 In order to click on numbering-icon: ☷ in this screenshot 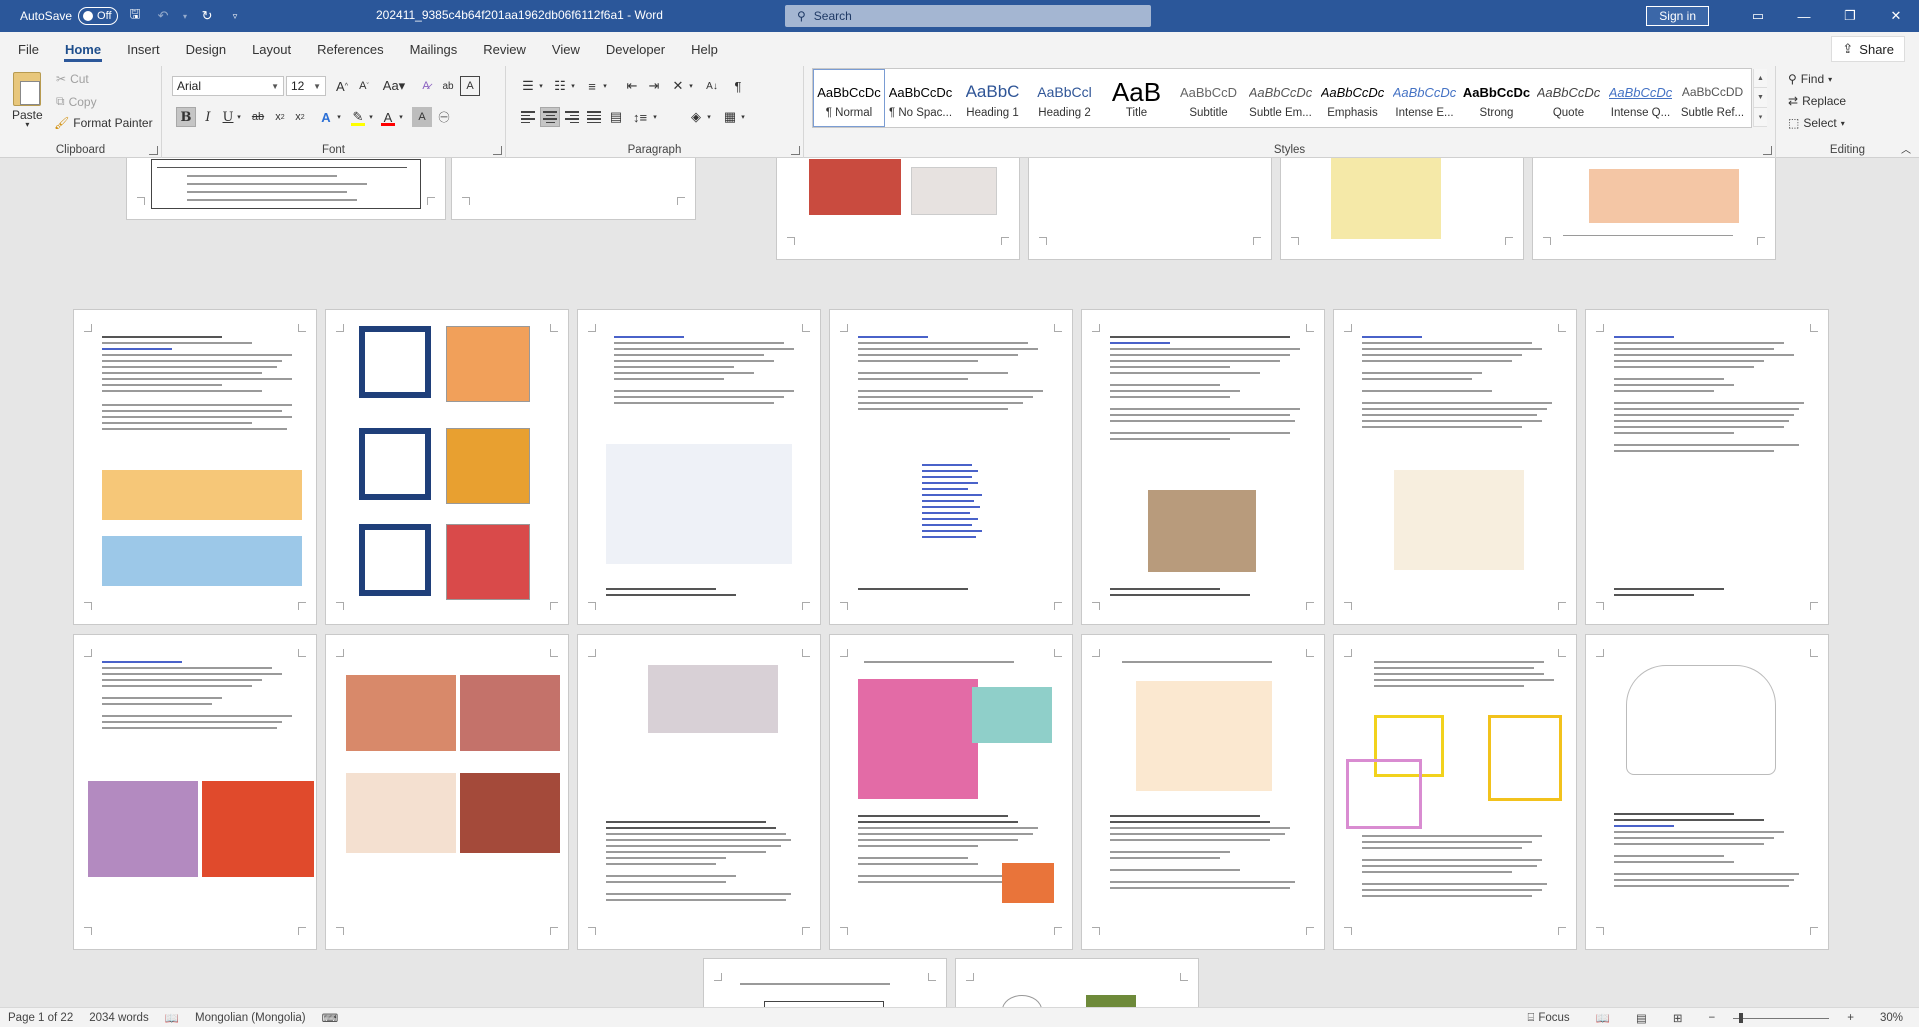, I will do `click(560, 86)`.